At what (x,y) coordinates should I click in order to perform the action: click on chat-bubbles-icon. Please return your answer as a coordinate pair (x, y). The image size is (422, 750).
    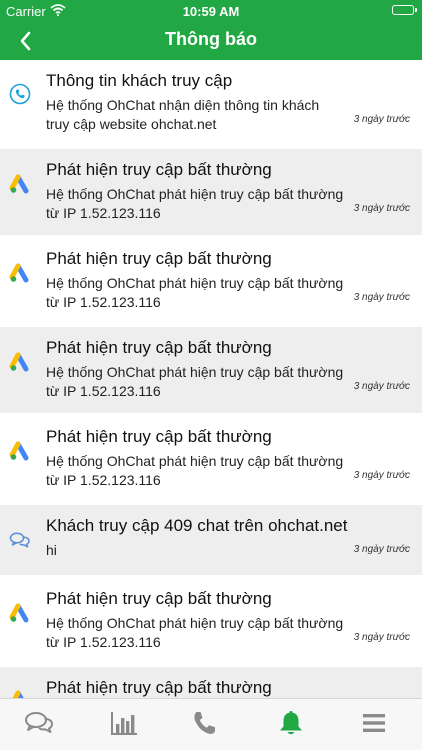
    Looking at the image, I should click on (39, 722).